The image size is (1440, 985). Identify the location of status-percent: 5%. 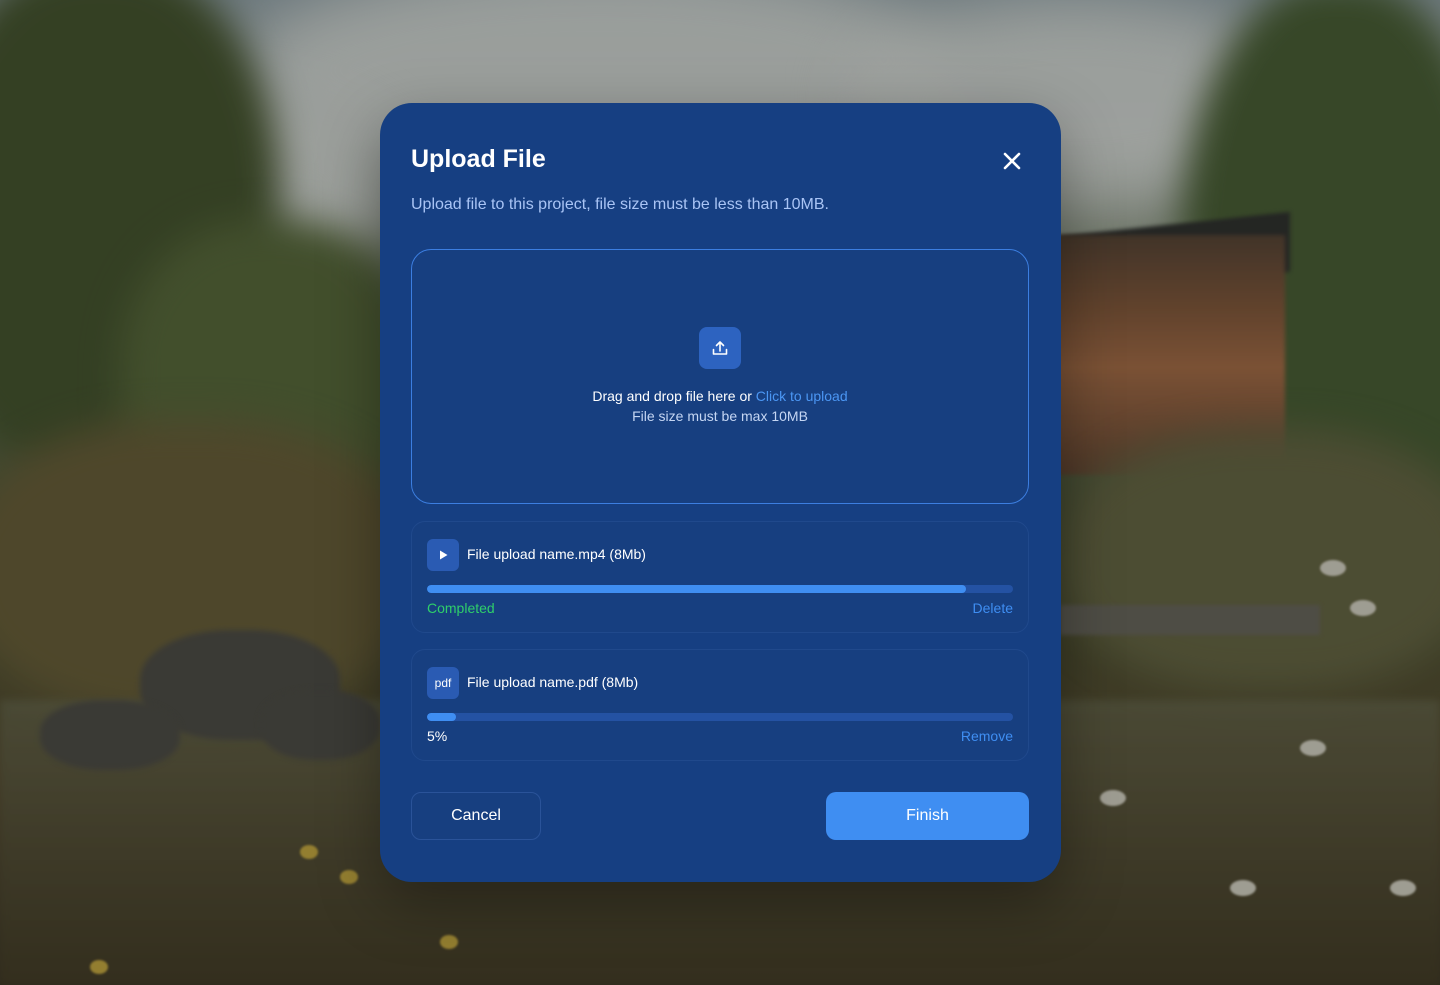
(437, 736).